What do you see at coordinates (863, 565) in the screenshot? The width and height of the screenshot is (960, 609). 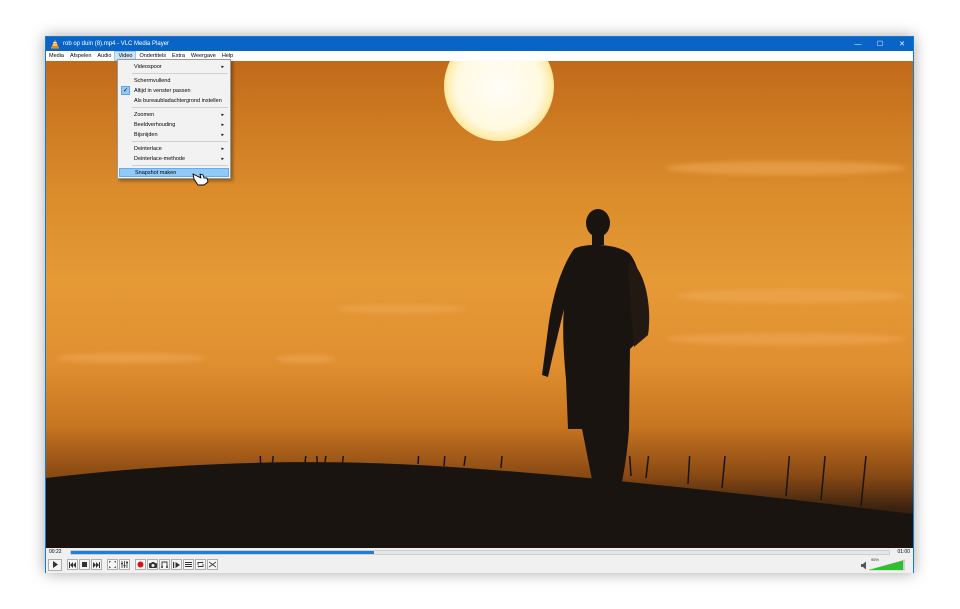 I see `speaker-icon` at bounding box center [863, 565].